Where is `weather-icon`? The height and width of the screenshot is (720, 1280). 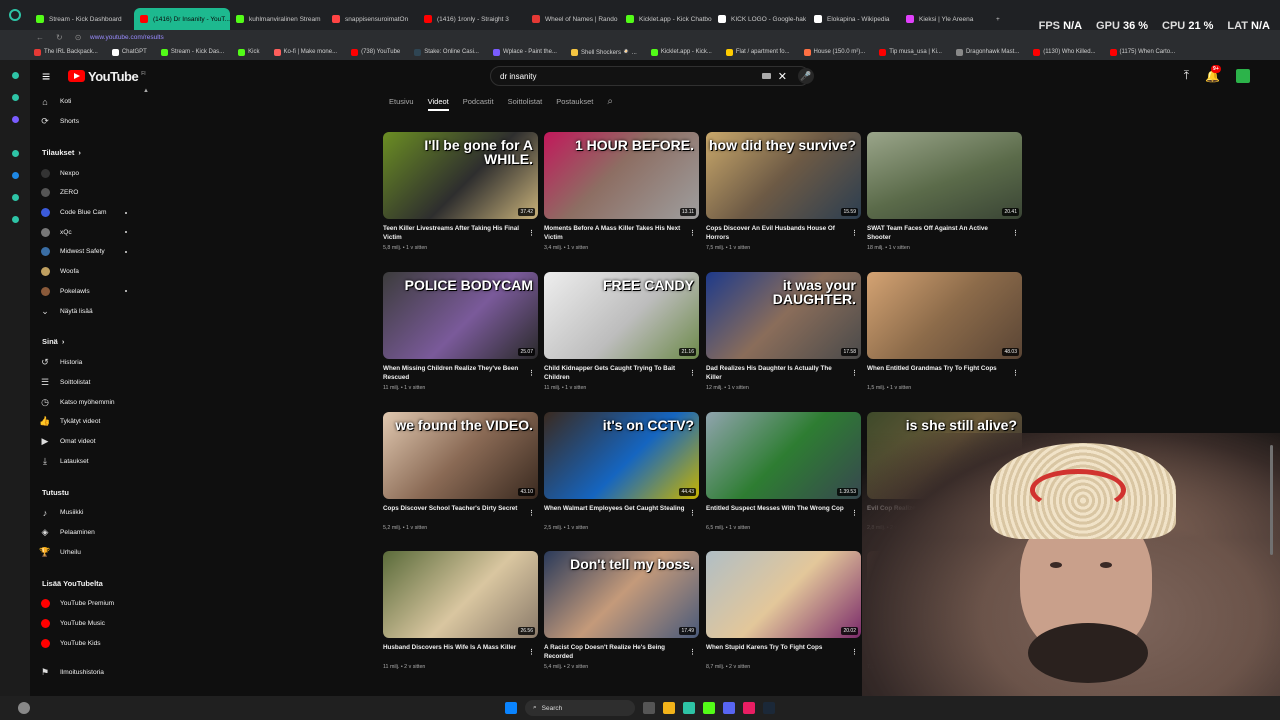 weather-icon is located at coordinates (24, 708).